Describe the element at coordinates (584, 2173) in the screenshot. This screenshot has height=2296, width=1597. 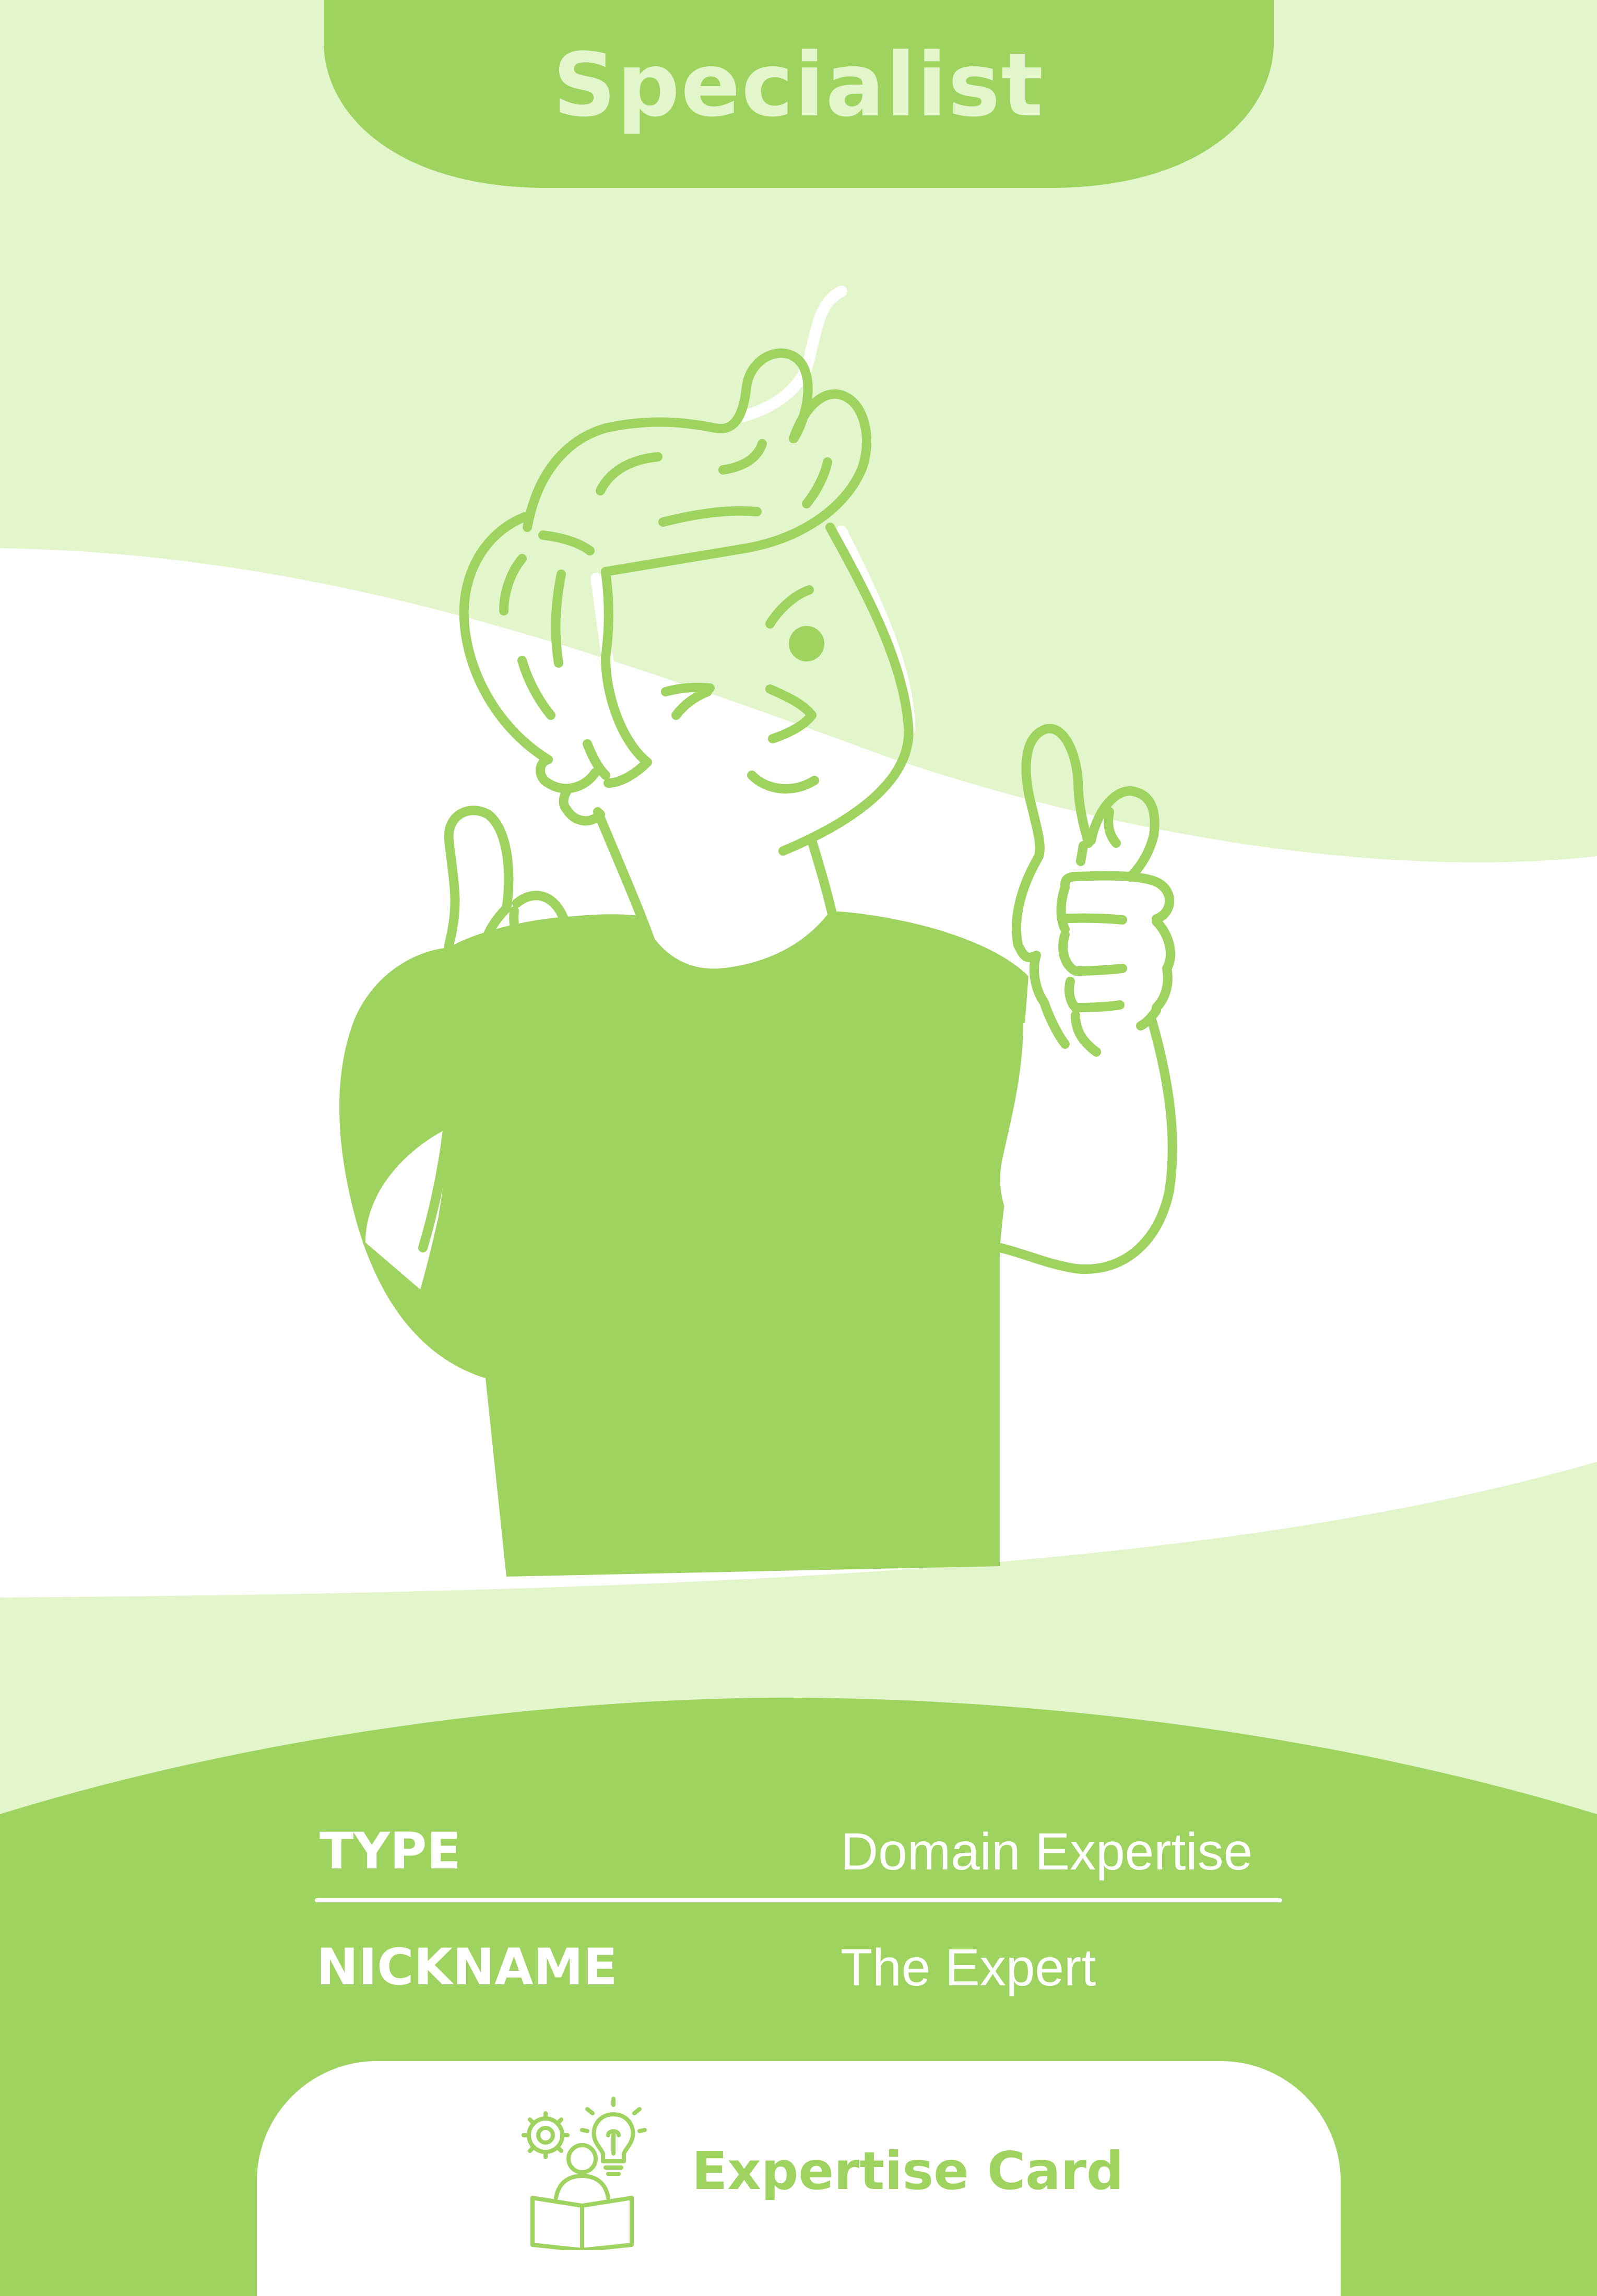
I see `expertise-icon` at that location.